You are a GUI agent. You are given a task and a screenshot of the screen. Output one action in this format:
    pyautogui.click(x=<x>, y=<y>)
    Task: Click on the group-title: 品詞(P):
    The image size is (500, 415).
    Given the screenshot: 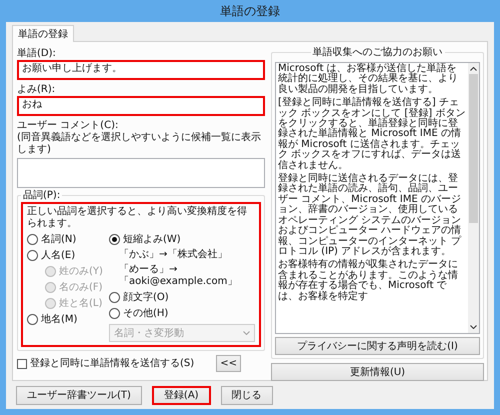 What is the action you would take?
    pyautogui.click(x=41, y=196)
    